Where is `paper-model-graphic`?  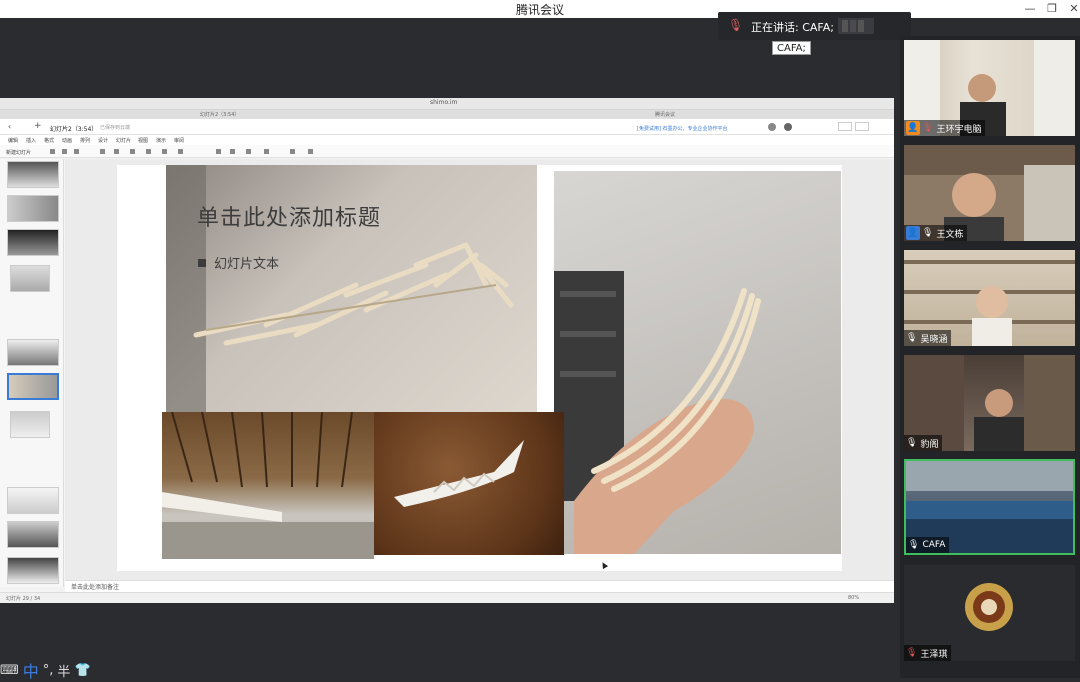
paper-model-graphic is located at coordinates (459, 473).